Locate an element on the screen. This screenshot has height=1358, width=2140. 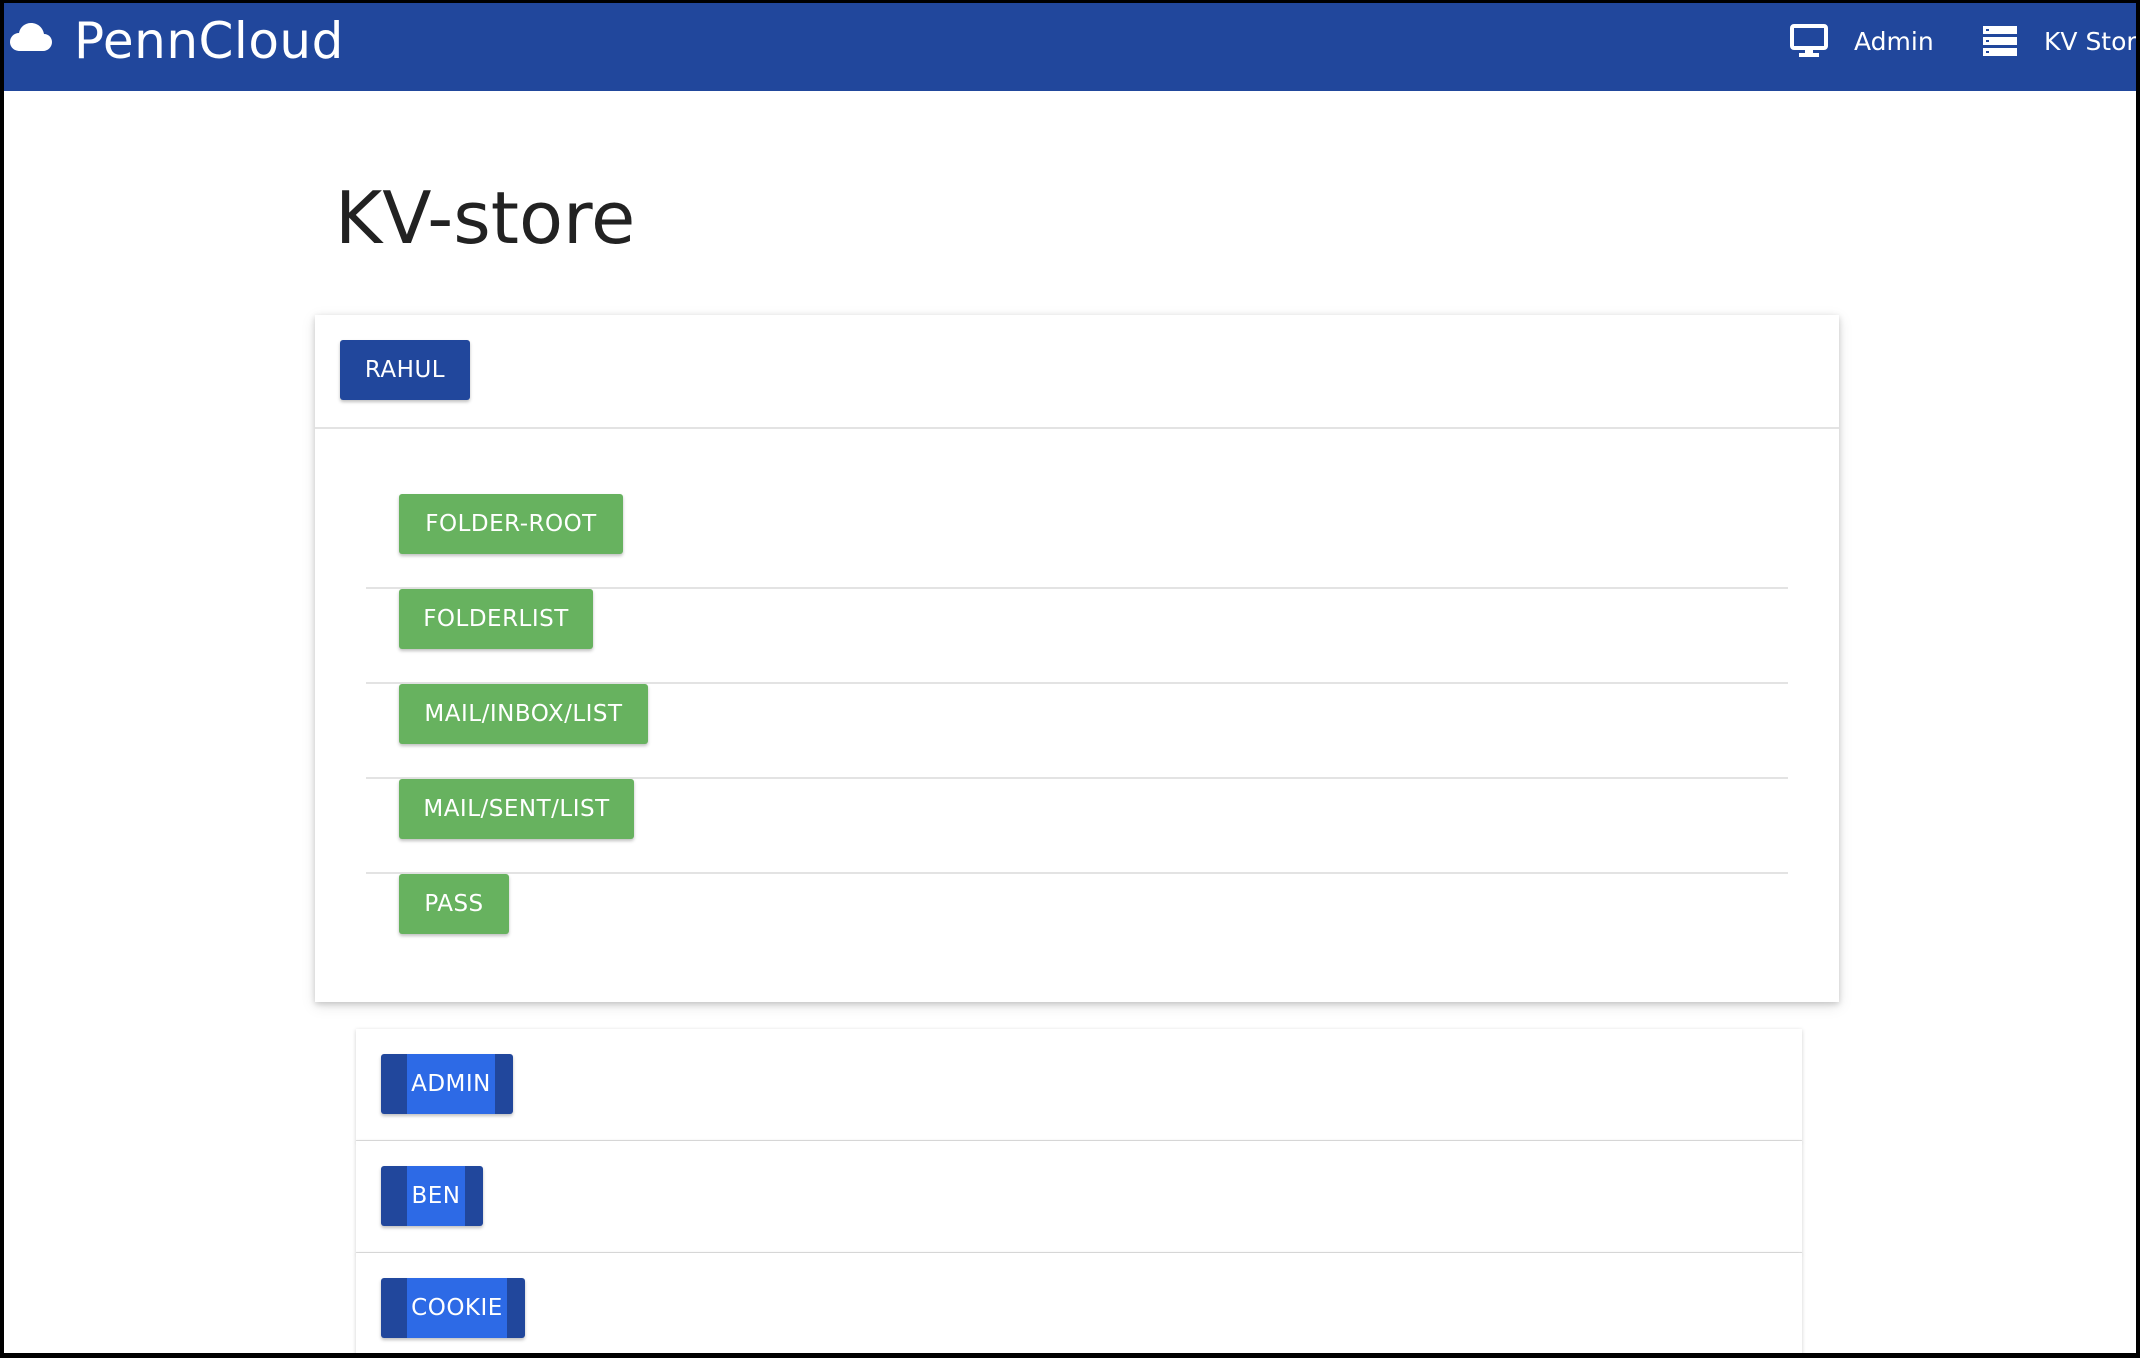
key-button-folder-root: FOLDER-ROOT is located at coordinates (511, 524).